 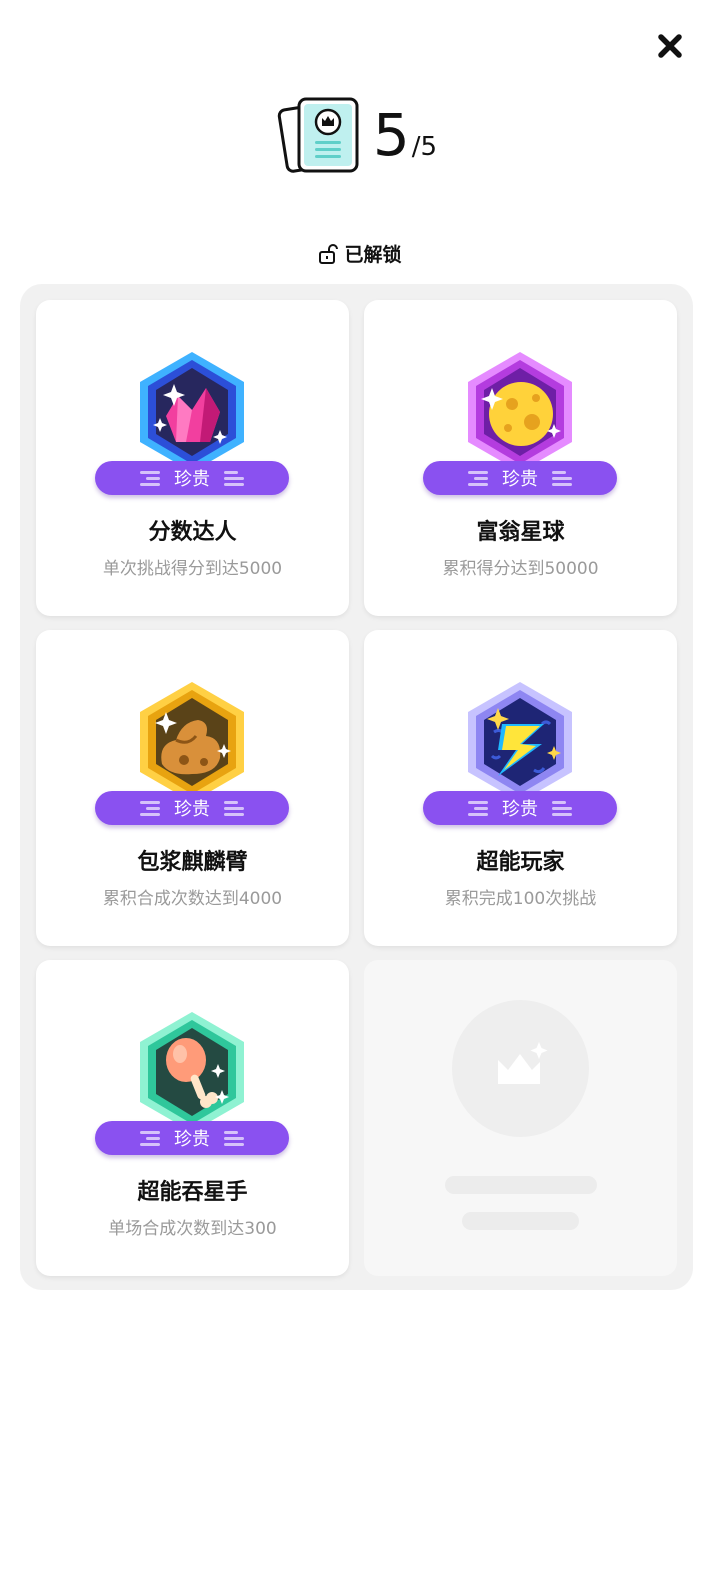 I want to click on progress-count: 5 /5, so click(x=405, y=135).